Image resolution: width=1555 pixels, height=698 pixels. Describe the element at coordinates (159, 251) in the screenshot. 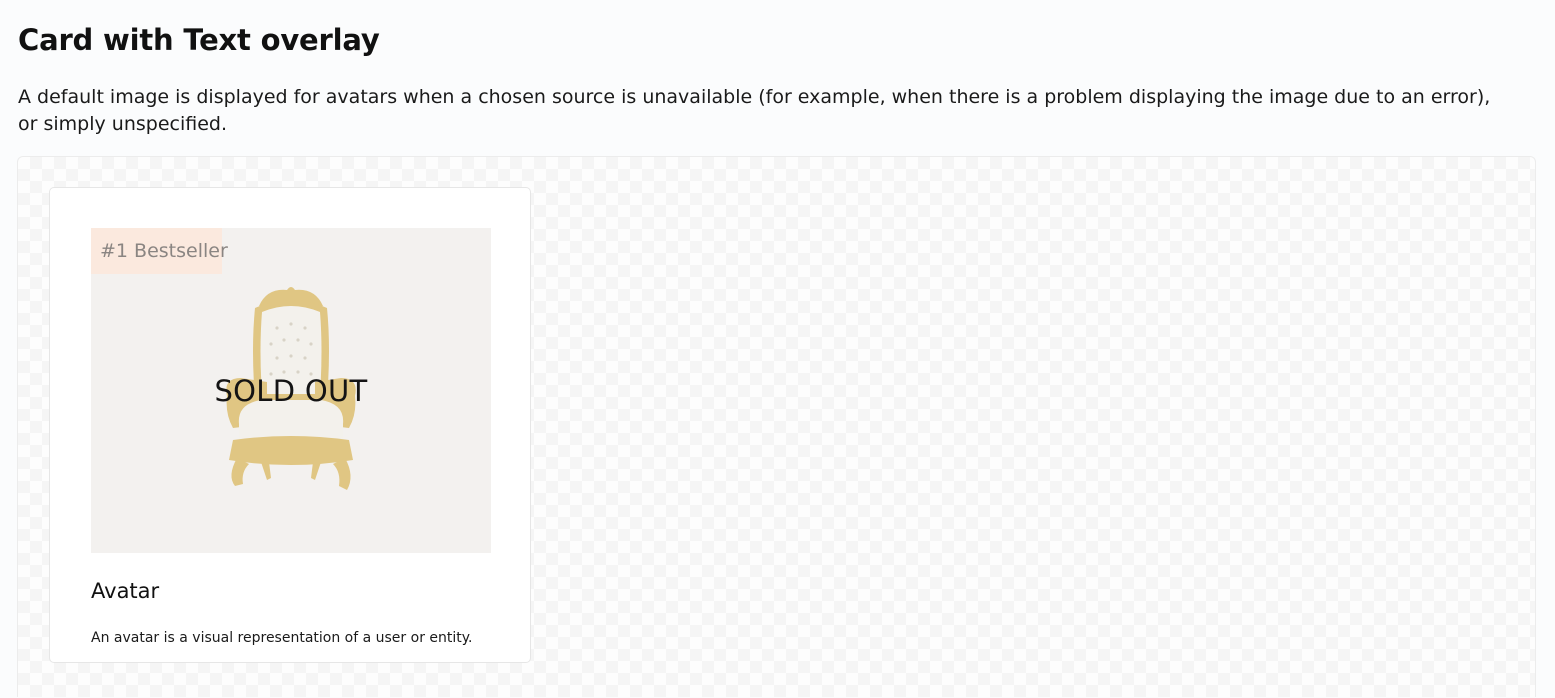

I see `bestseller-badge: #1 Bestseller` at that location.